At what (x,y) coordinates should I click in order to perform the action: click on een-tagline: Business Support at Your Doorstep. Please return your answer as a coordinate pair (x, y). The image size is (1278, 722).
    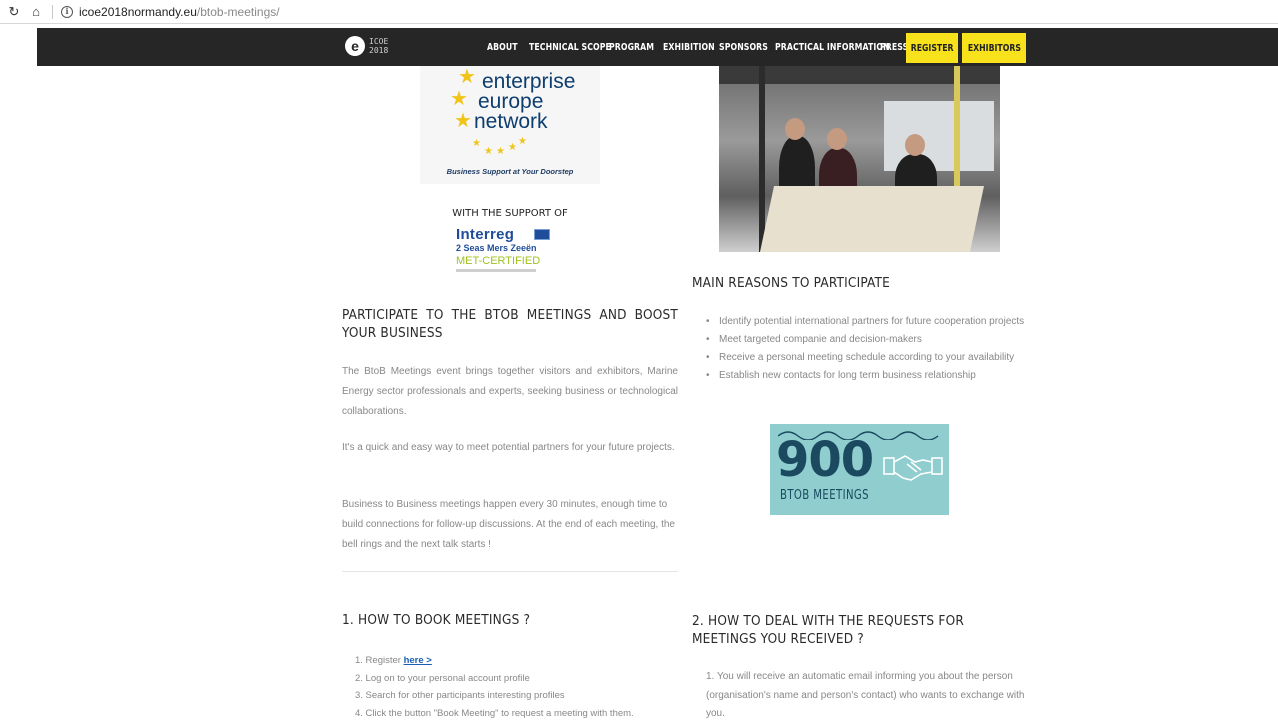
    Looking at the image, I should click on (510, 171).